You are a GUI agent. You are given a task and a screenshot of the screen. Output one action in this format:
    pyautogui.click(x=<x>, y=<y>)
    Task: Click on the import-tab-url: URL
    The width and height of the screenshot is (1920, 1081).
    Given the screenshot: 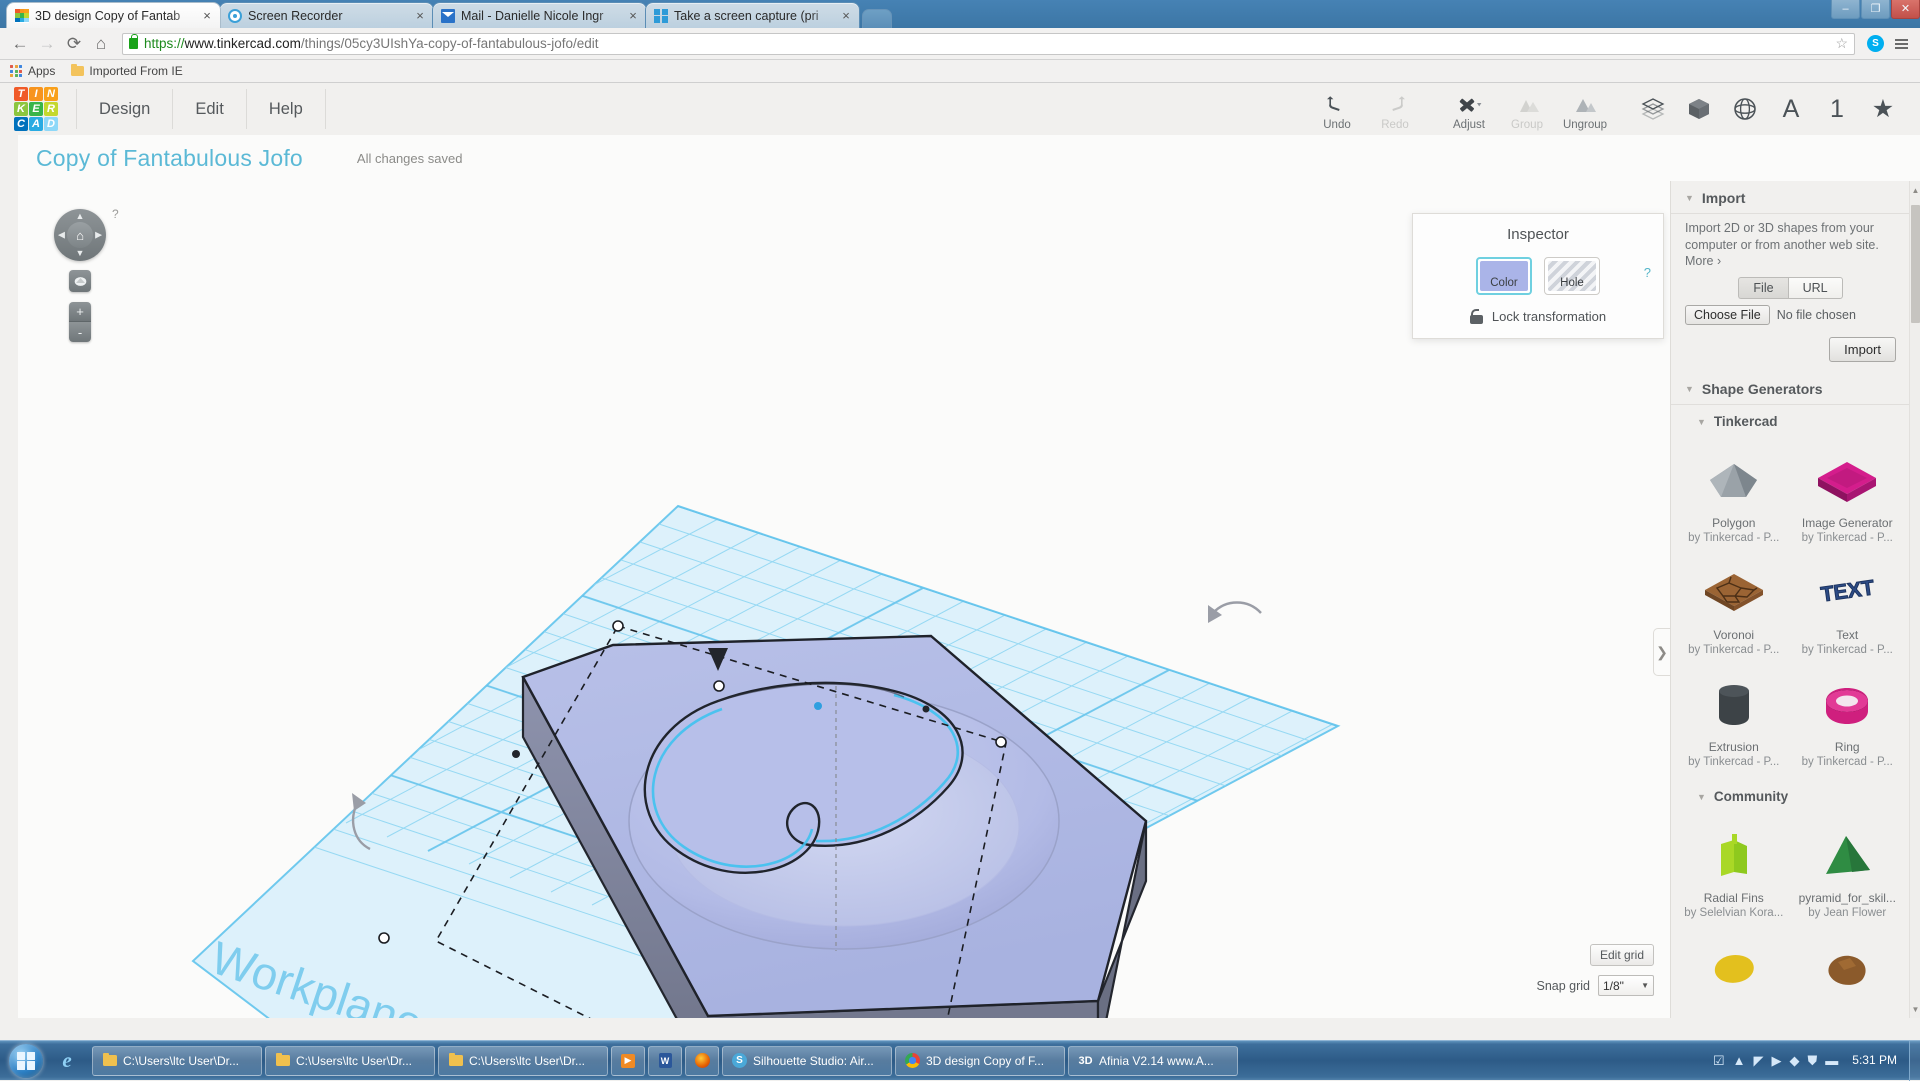 What is the action you would take?
    pyautogui.click(x=1815, y=288)
    